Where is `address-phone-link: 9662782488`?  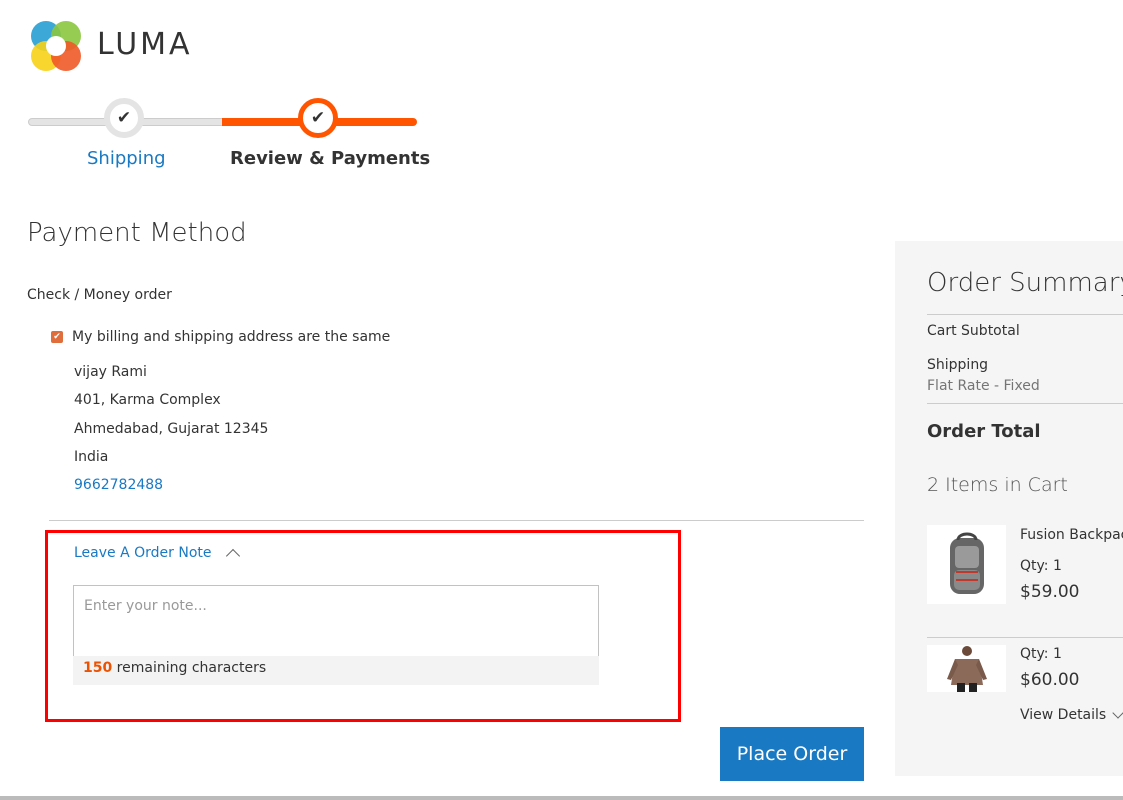
address-phone-link: 9662782488 is located at coordinates (118, 485).